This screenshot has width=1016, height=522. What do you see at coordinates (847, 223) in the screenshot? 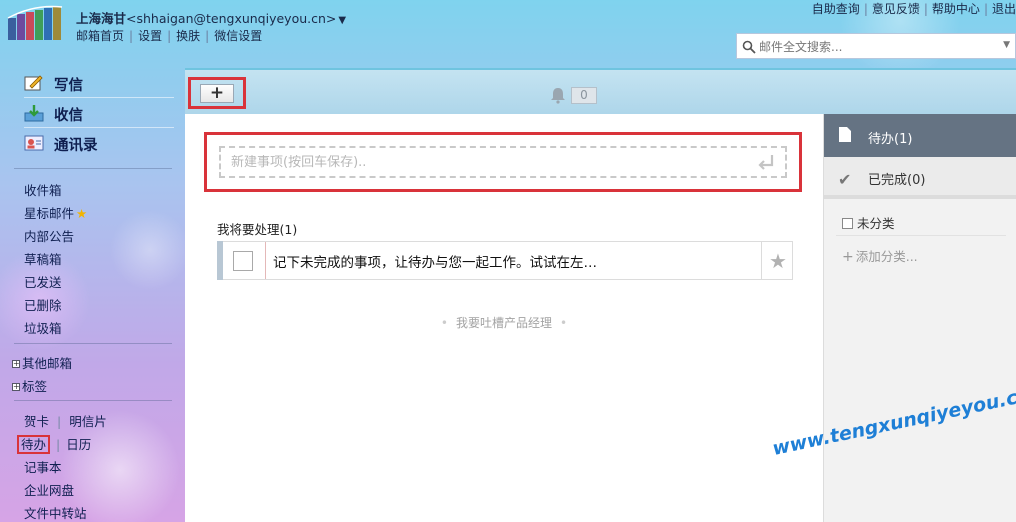
I see `category-checkbox` at bounding box center [847, 223].